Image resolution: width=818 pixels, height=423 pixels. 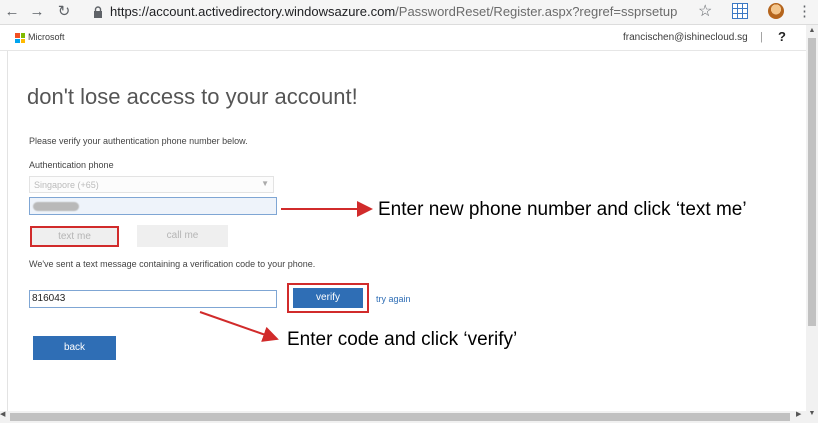 I want to click on country-select: Singapore (+65) ▼, so click(x=151, y=184).